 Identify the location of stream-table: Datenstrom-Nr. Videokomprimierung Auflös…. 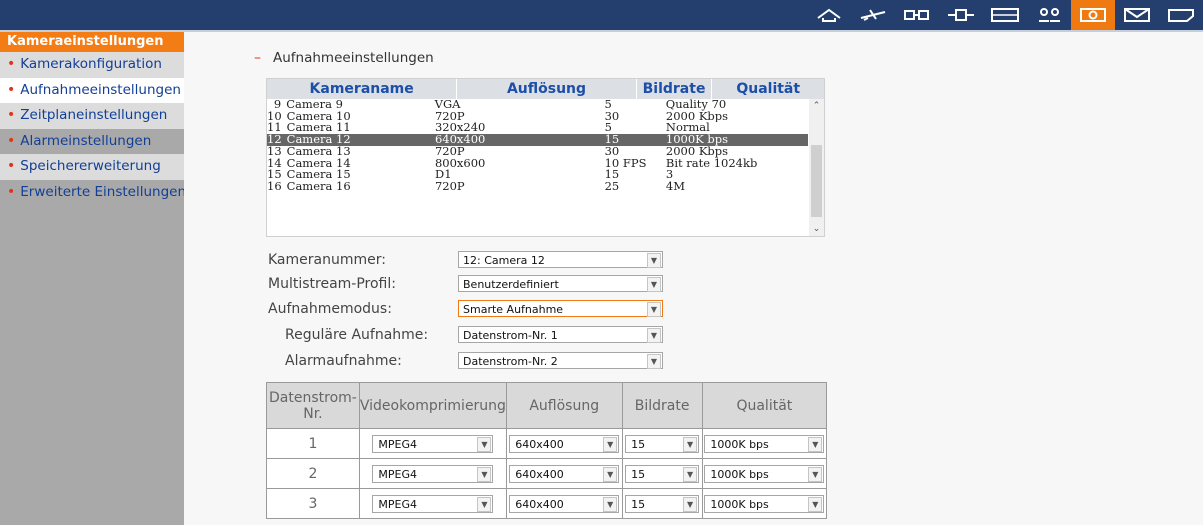
(547, 450).